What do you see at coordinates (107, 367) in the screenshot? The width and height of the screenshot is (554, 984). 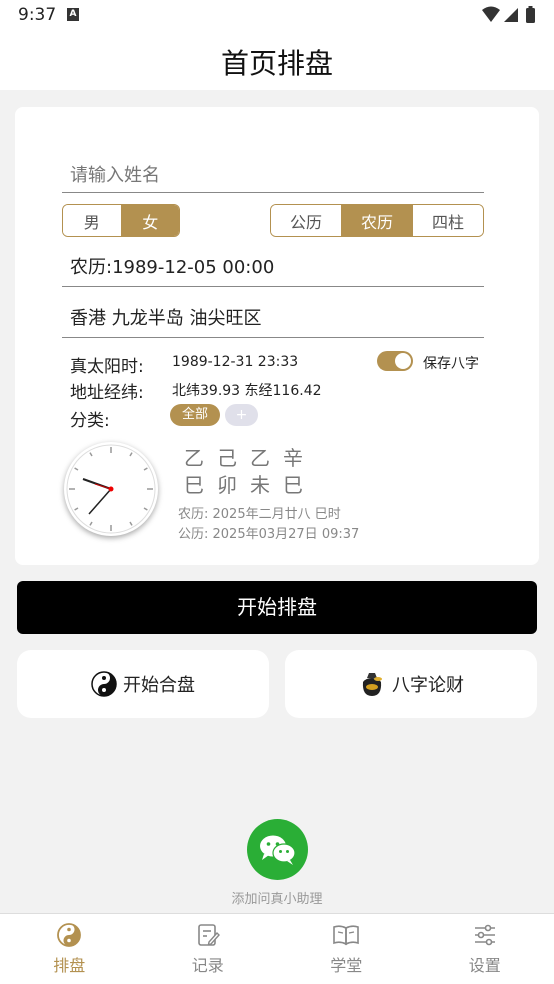 I see `true-solar-time-label: 真太阳时:` at bounding box center [107, 367].